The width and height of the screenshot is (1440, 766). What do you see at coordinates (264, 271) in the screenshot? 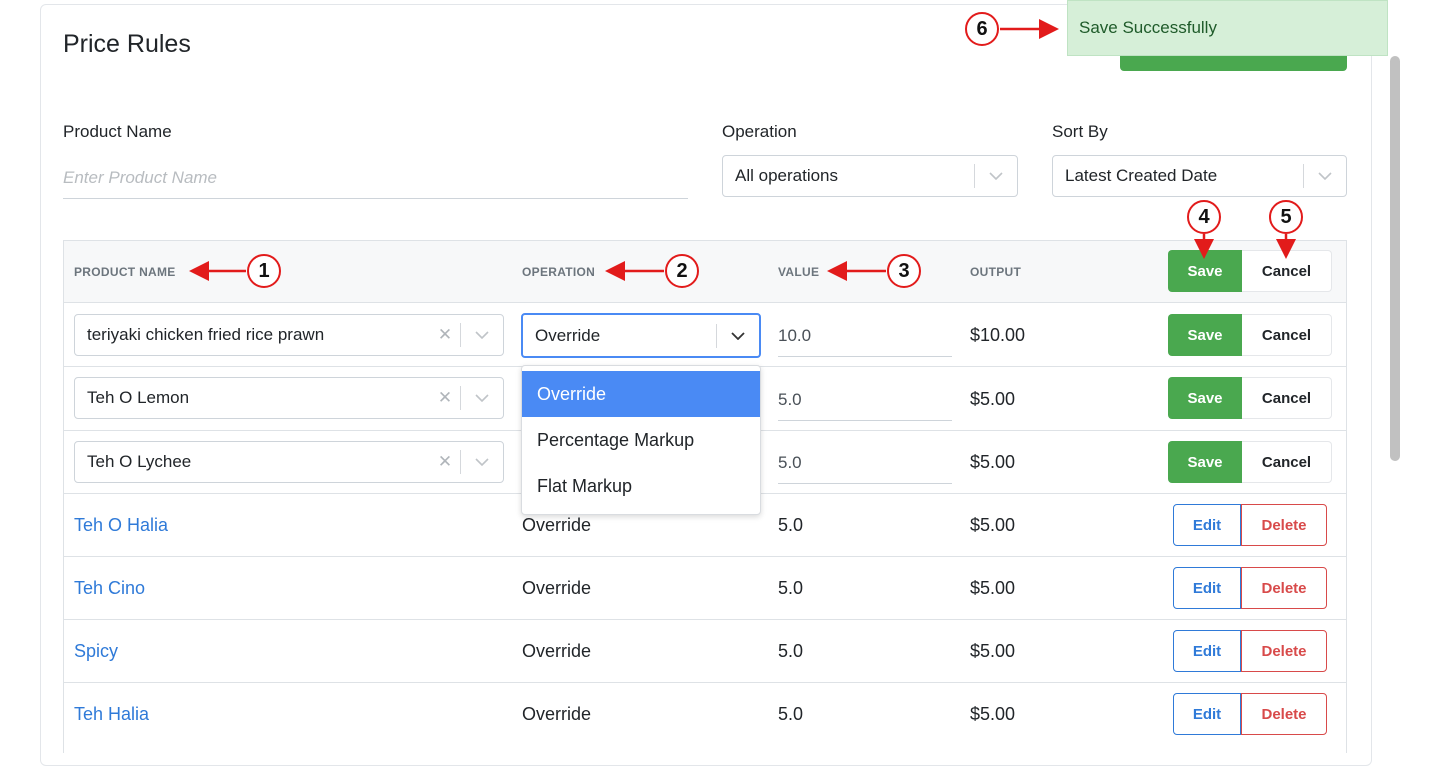
I see `annotation-marker-1: 1` at bounding box center [264, 271].